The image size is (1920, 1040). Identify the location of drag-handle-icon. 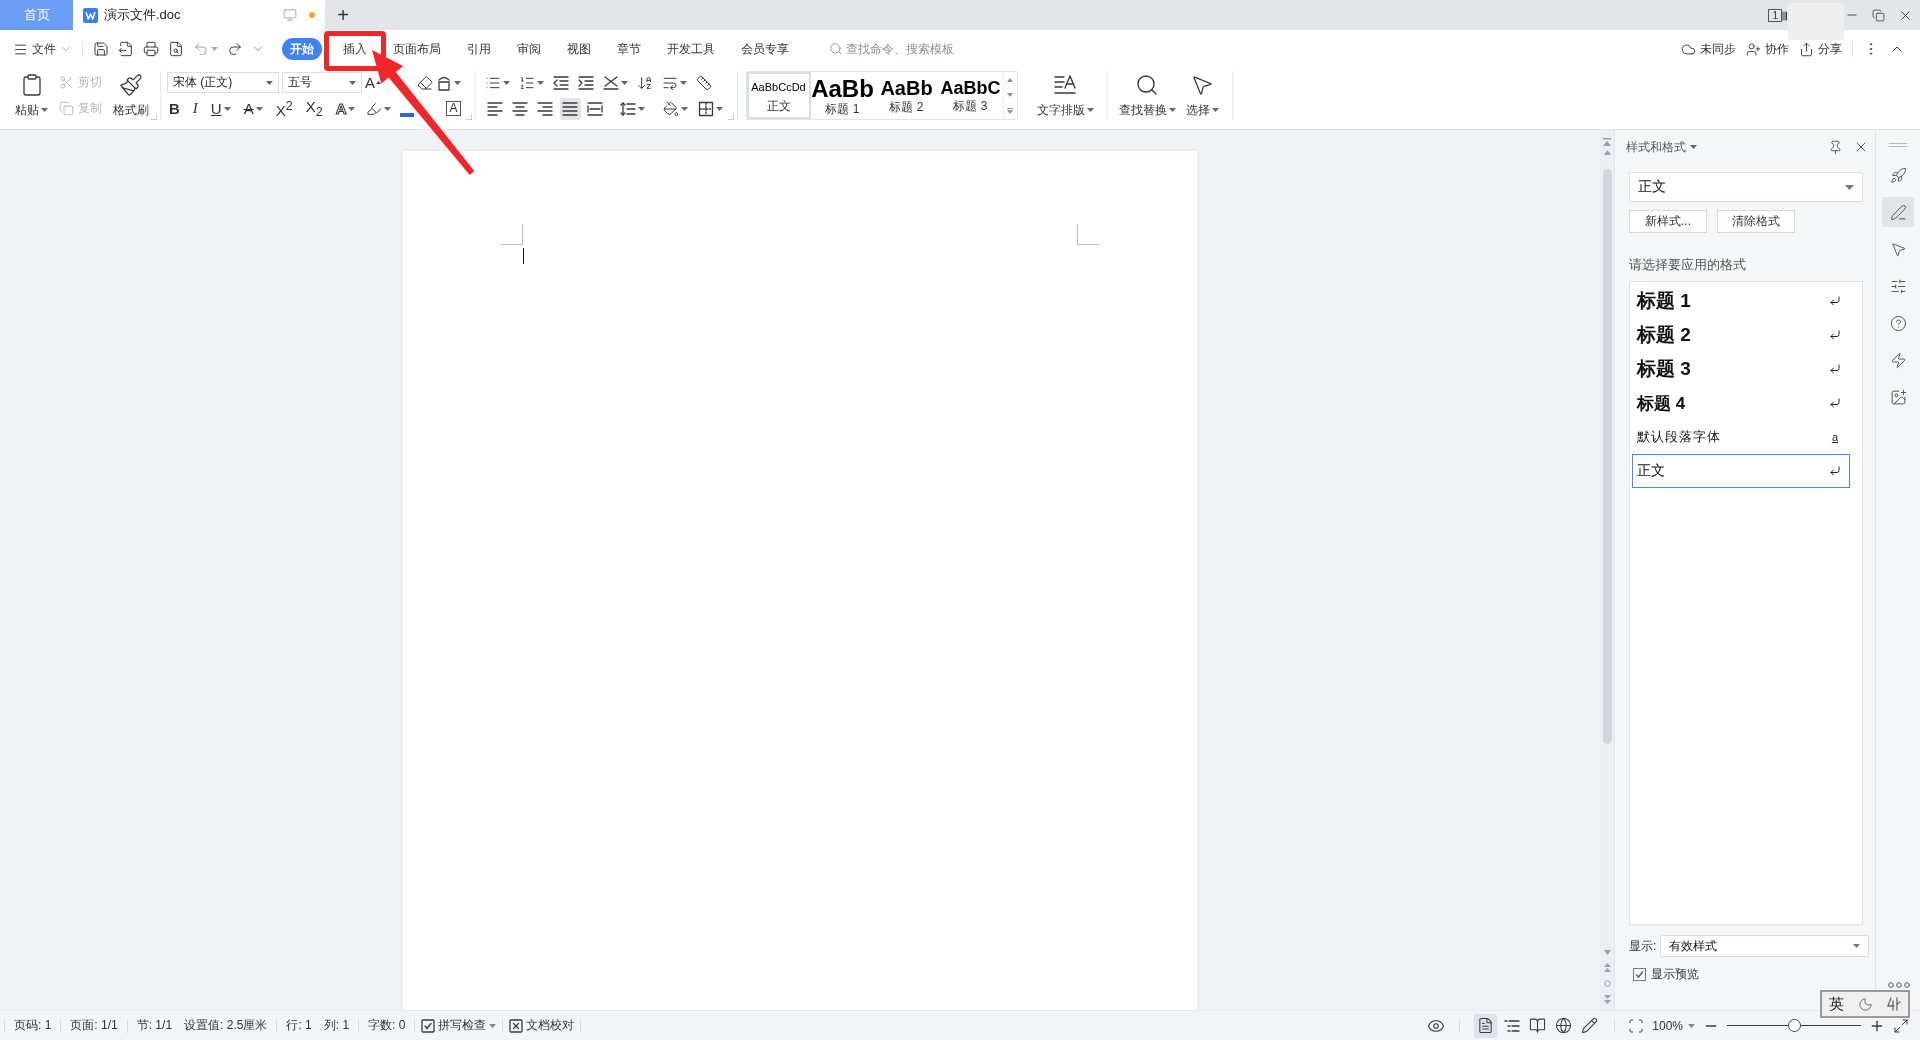
(1898, 145).